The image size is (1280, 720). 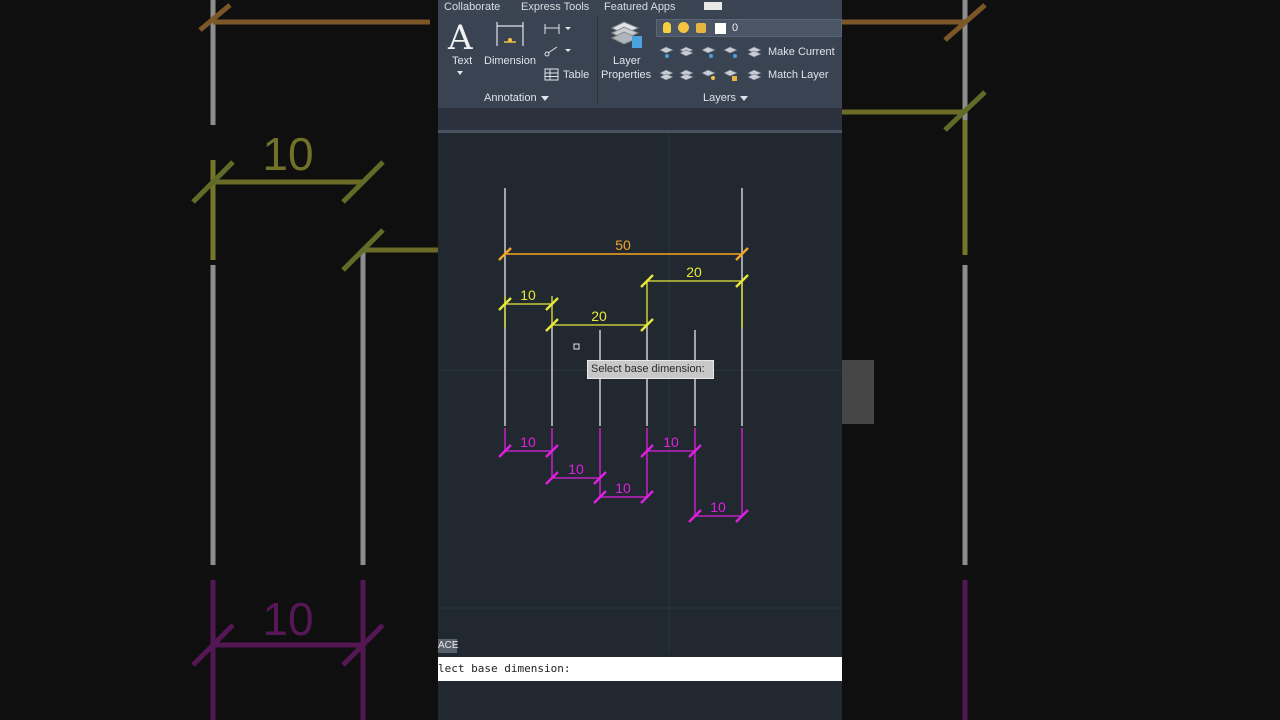 I want to click on tab-featured-apps: Featured Apps, so click(x=640, y=7).